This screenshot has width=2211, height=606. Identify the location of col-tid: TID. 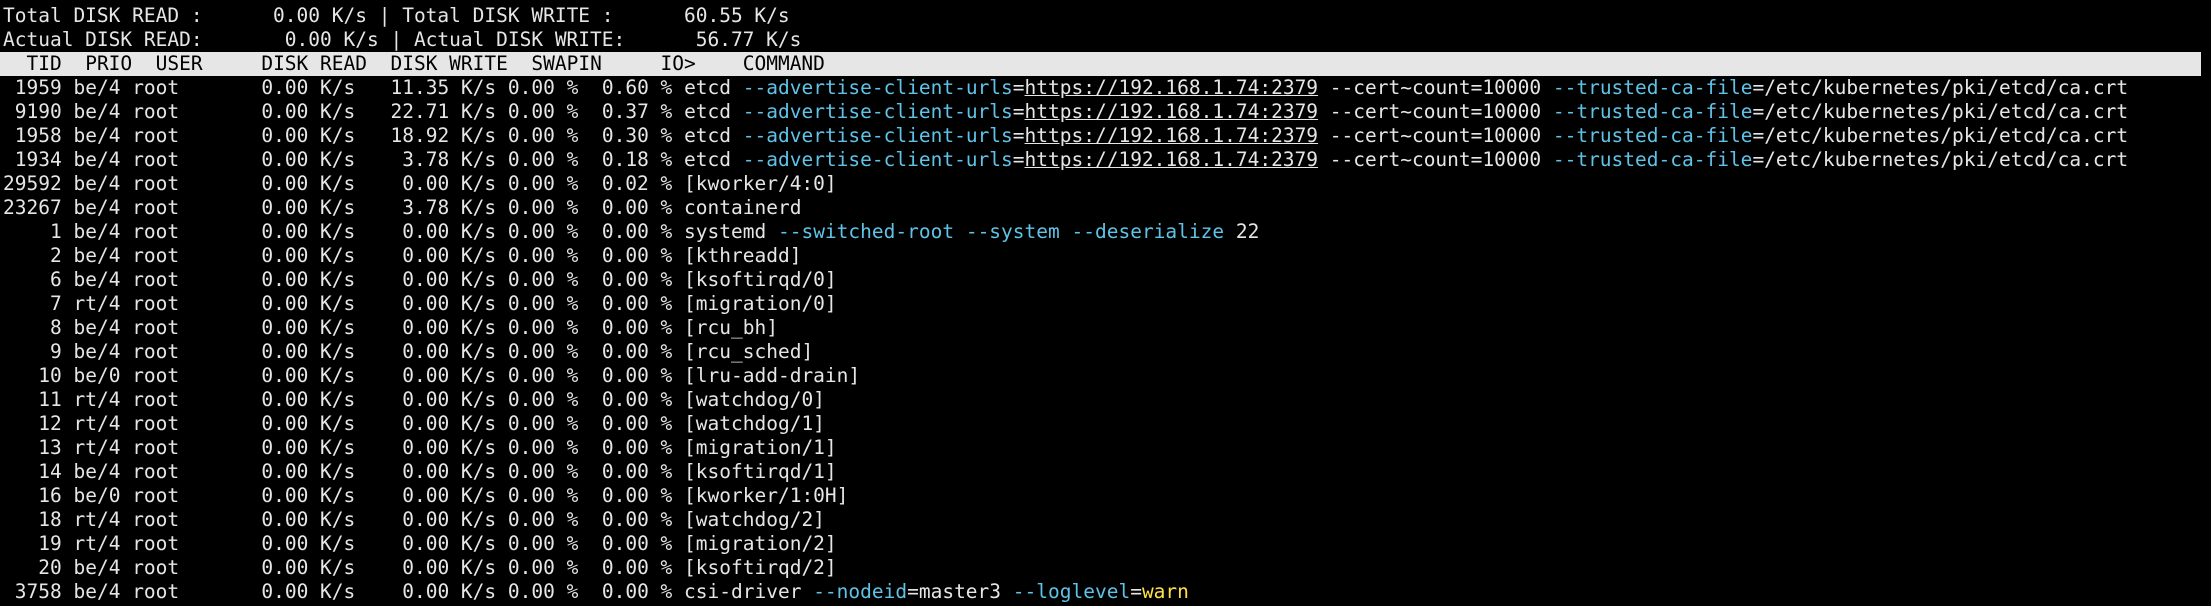
(43, 63).